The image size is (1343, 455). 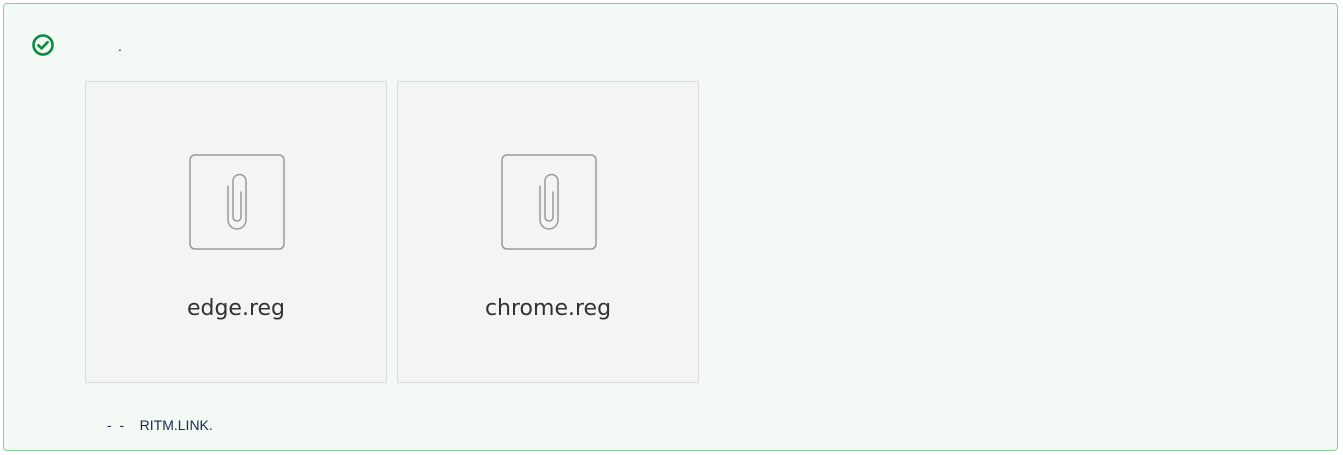 I want to click on attachment-card-edge-reg: edge.reg, so click(x=236, y=232).